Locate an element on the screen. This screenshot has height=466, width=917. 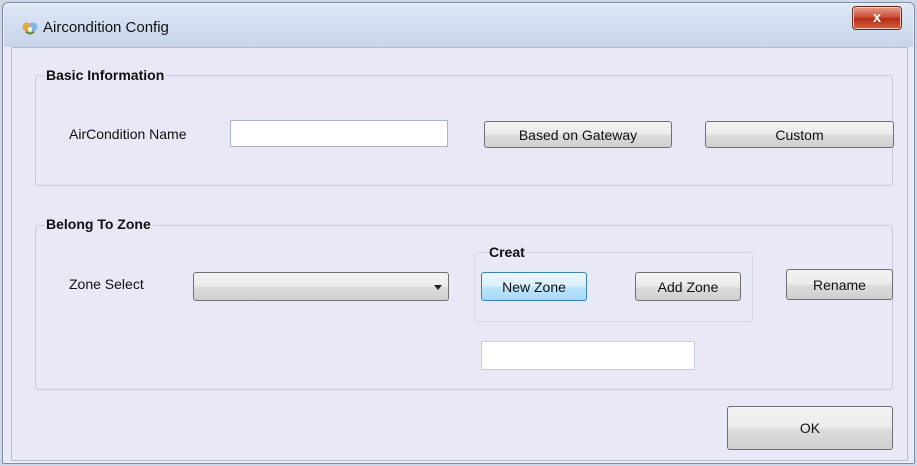
rename-label: Rename is located at coordinates (839, 284).